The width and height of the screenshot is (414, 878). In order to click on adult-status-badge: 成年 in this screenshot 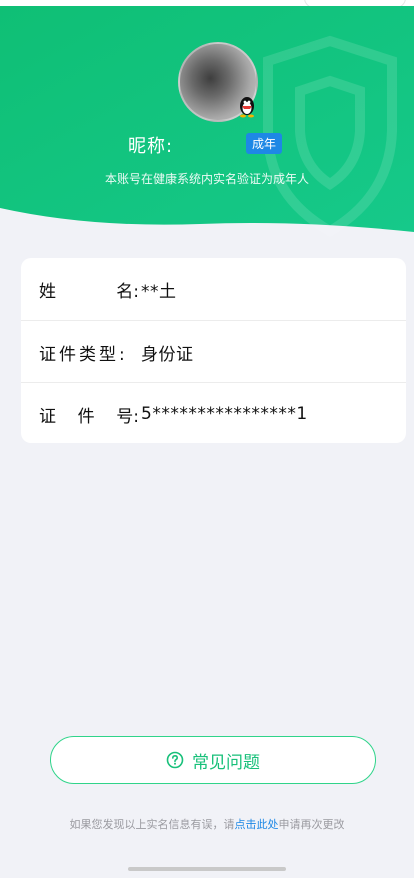, I will do `click(264, 143)`.